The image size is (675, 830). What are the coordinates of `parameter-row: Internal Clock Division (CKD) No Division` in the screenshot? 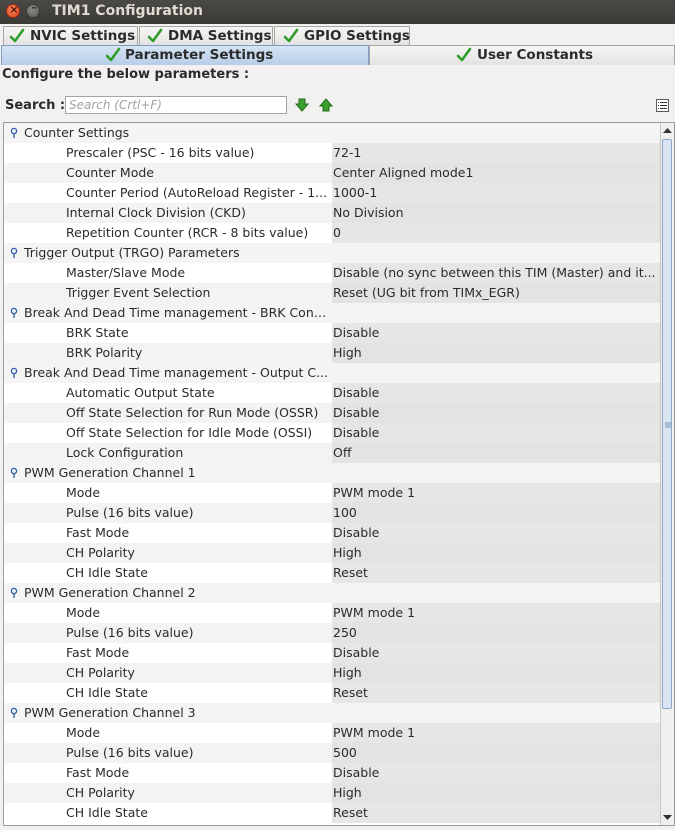 It's located at (332, 213).